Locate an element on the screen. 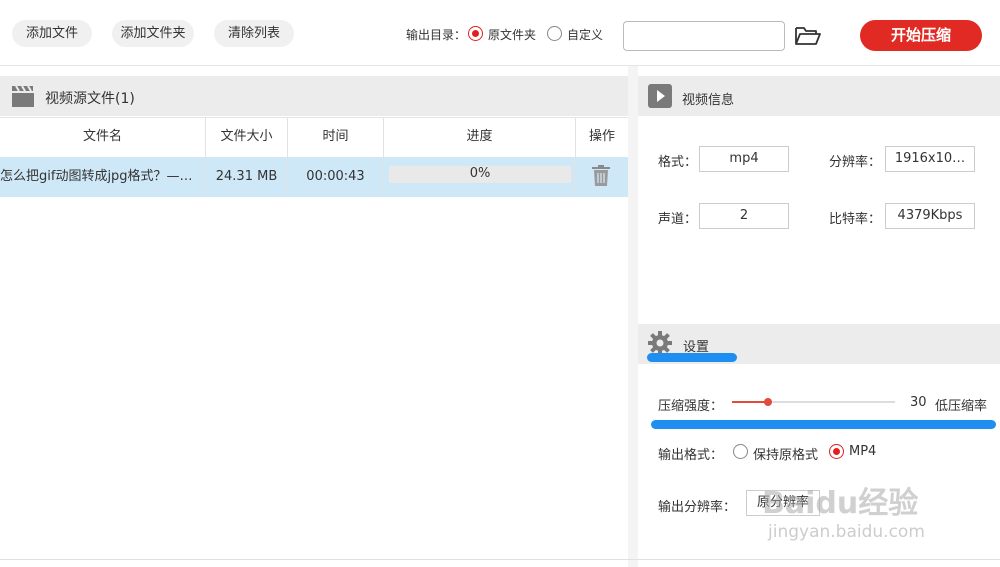 The width and height of the screenshot is (1000, 567). resolution-label: 分辨率： is located at coordinates (855, 162).